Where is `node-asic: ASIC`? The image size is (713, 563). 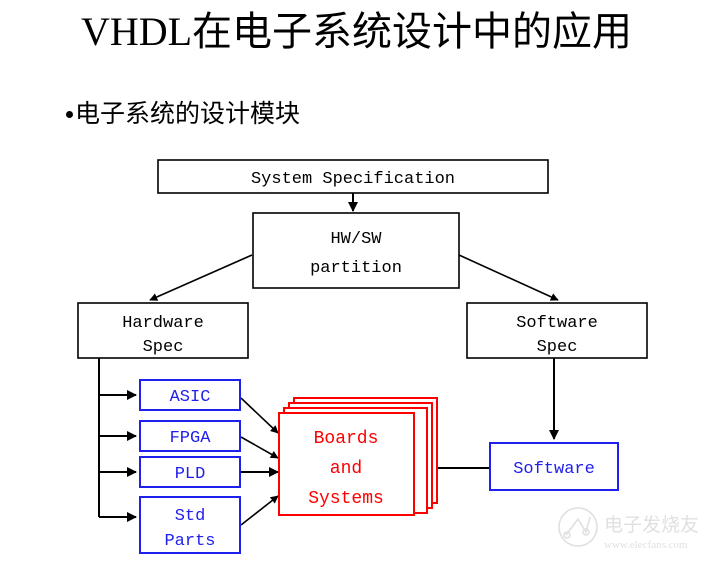 node-asic: ASIC is located at coordinates (190, 395).